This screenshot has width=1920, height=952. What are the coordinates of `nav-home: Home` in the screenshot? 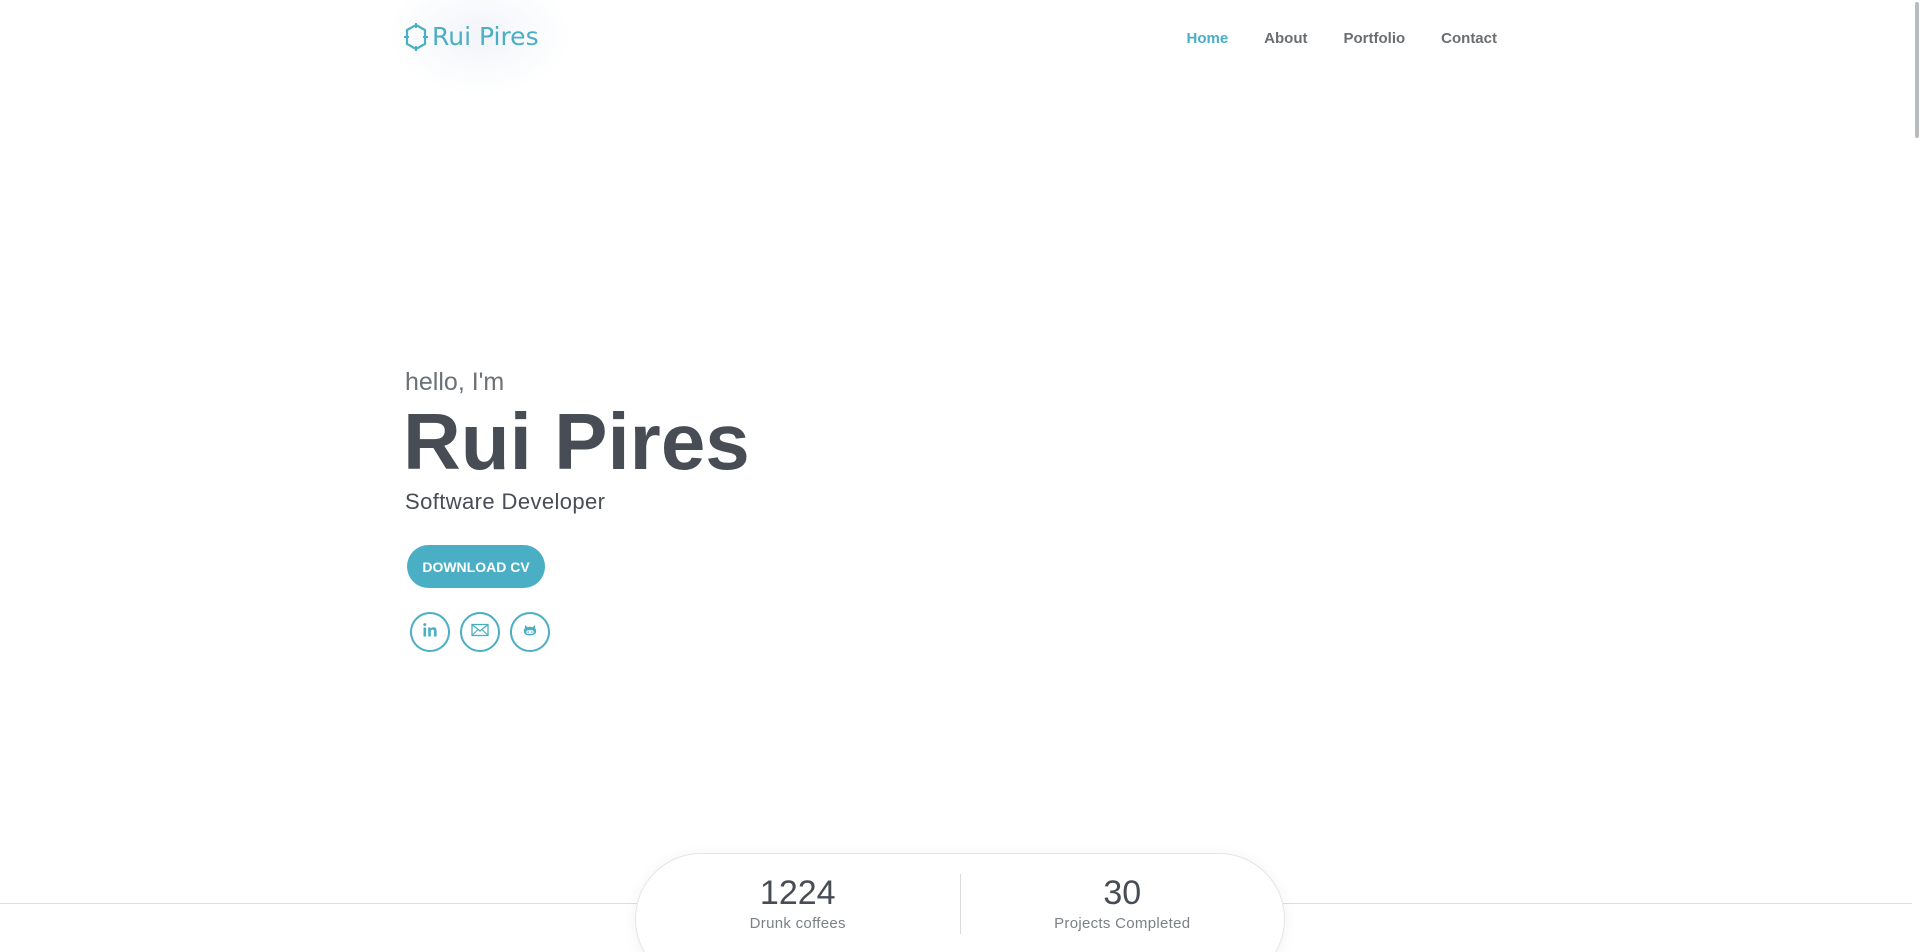 It's located at (1207, 38).